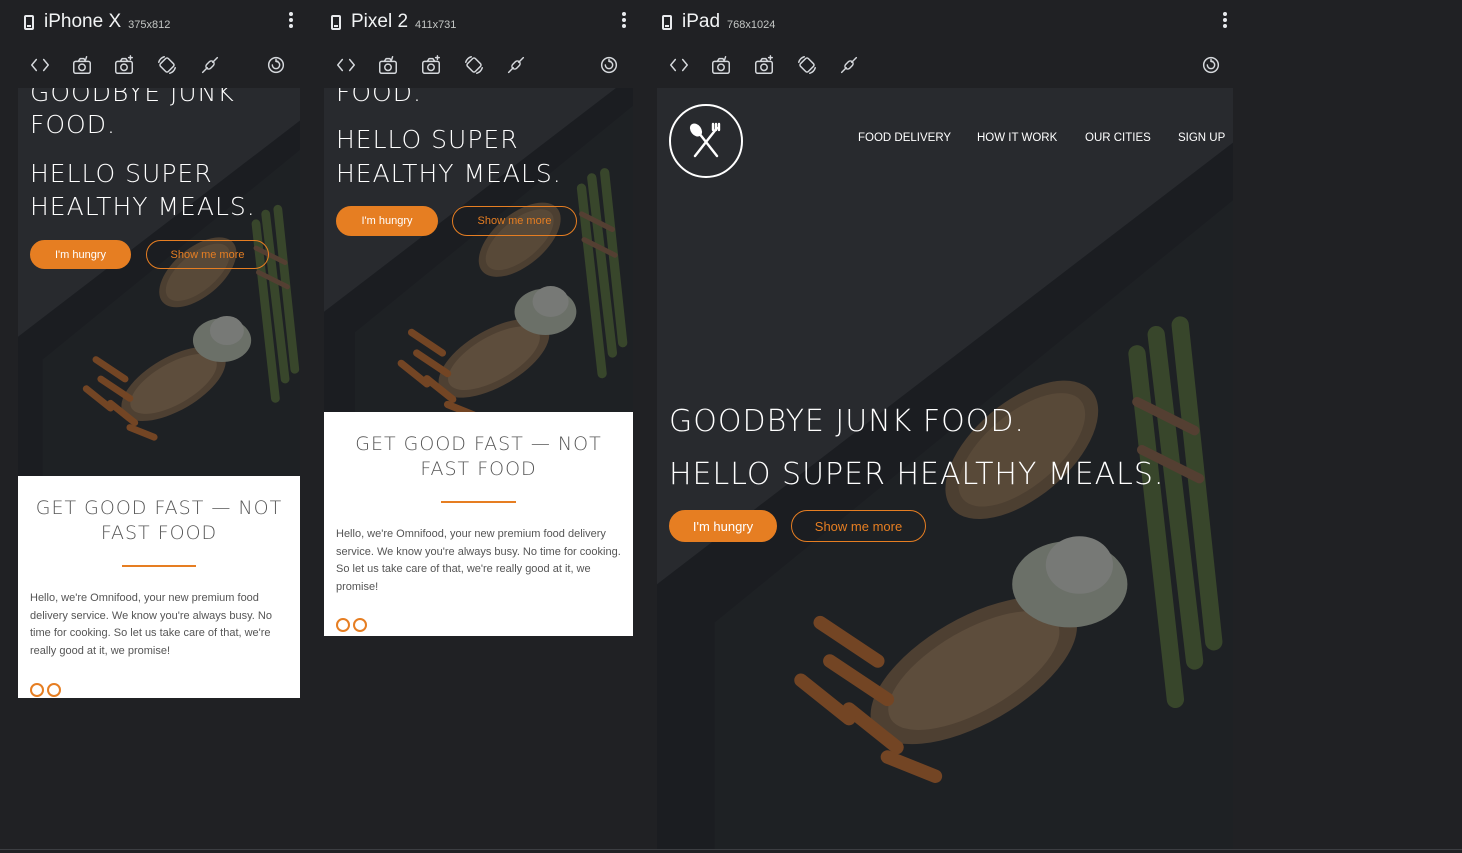 The height and width of the screenshot is (853, 1462). I want to click on device-header: iPad 768x1024, so click(718, 22).